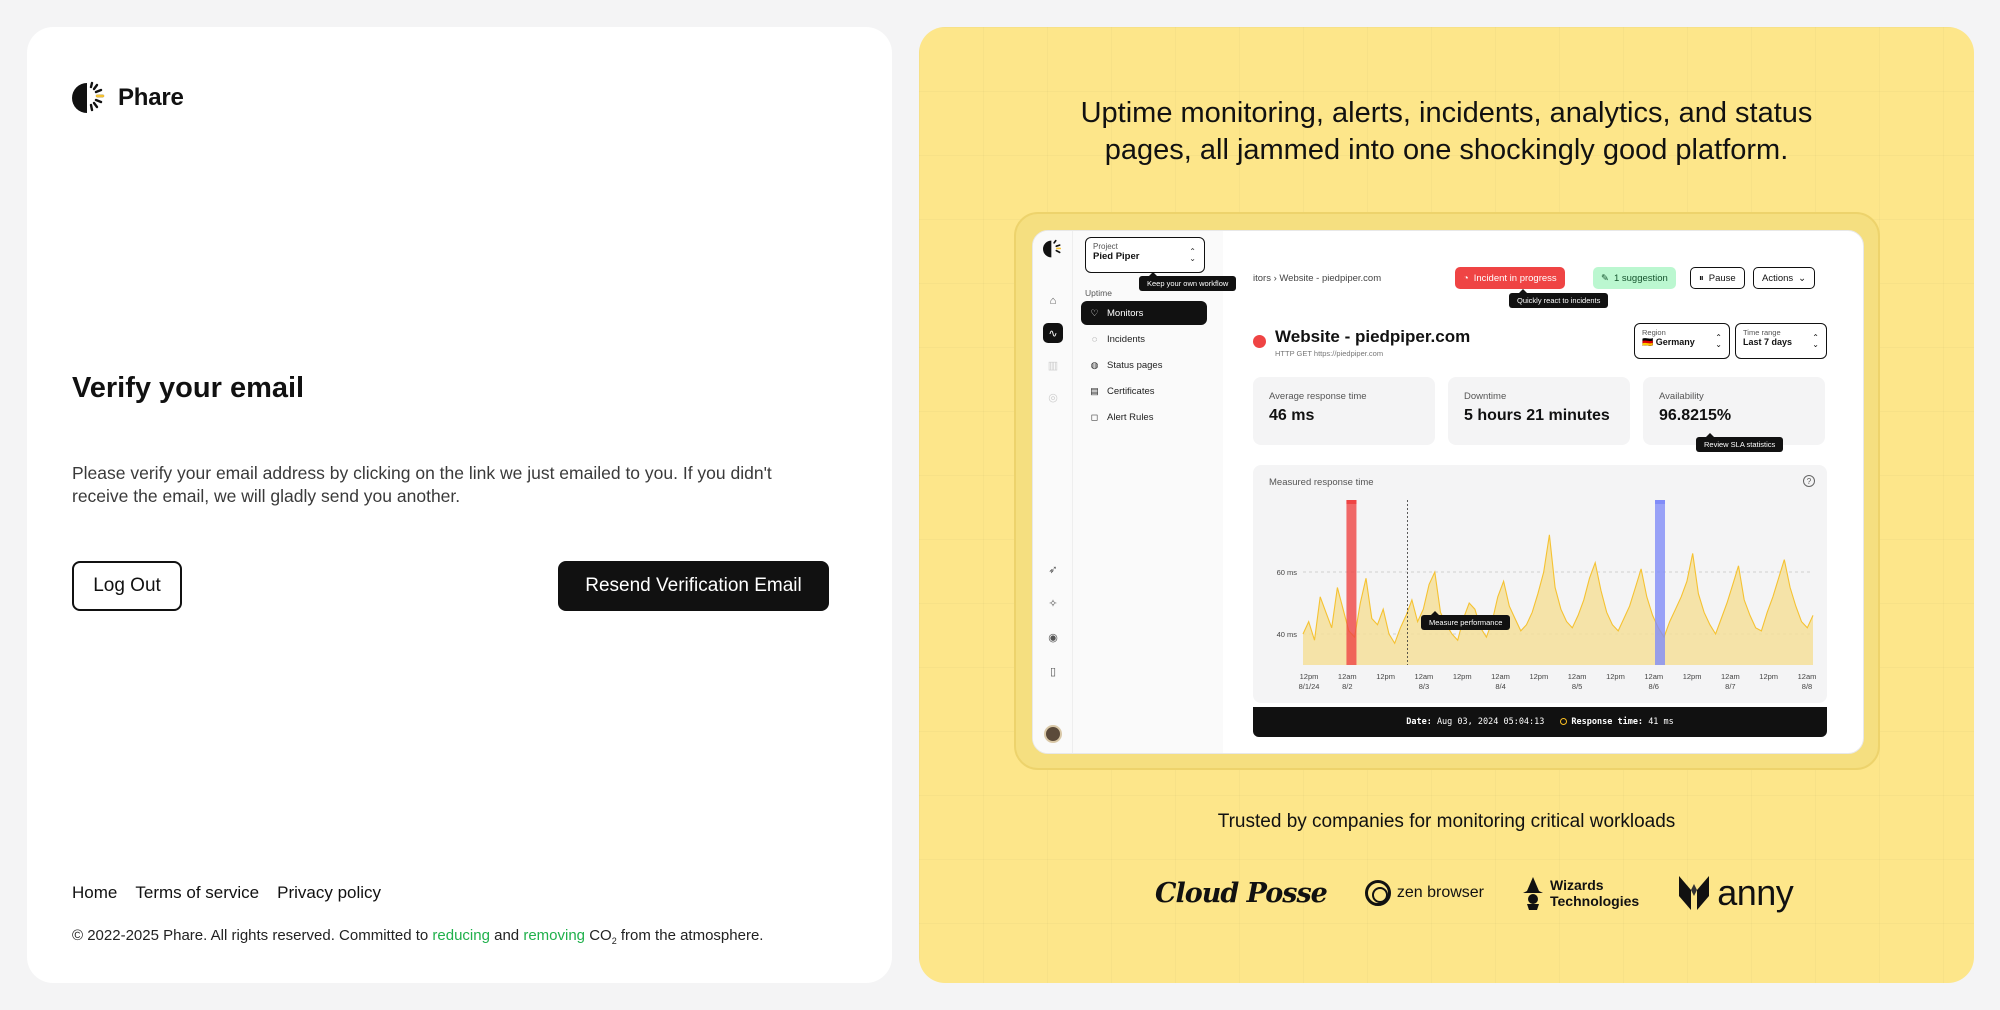 The width and height of the screenshot is (2000, 1010). Describe the element at coordinates (1317, 278) in the screenshot. I see `breadcrumb: itors › Website - piedpiper.com` at that location.